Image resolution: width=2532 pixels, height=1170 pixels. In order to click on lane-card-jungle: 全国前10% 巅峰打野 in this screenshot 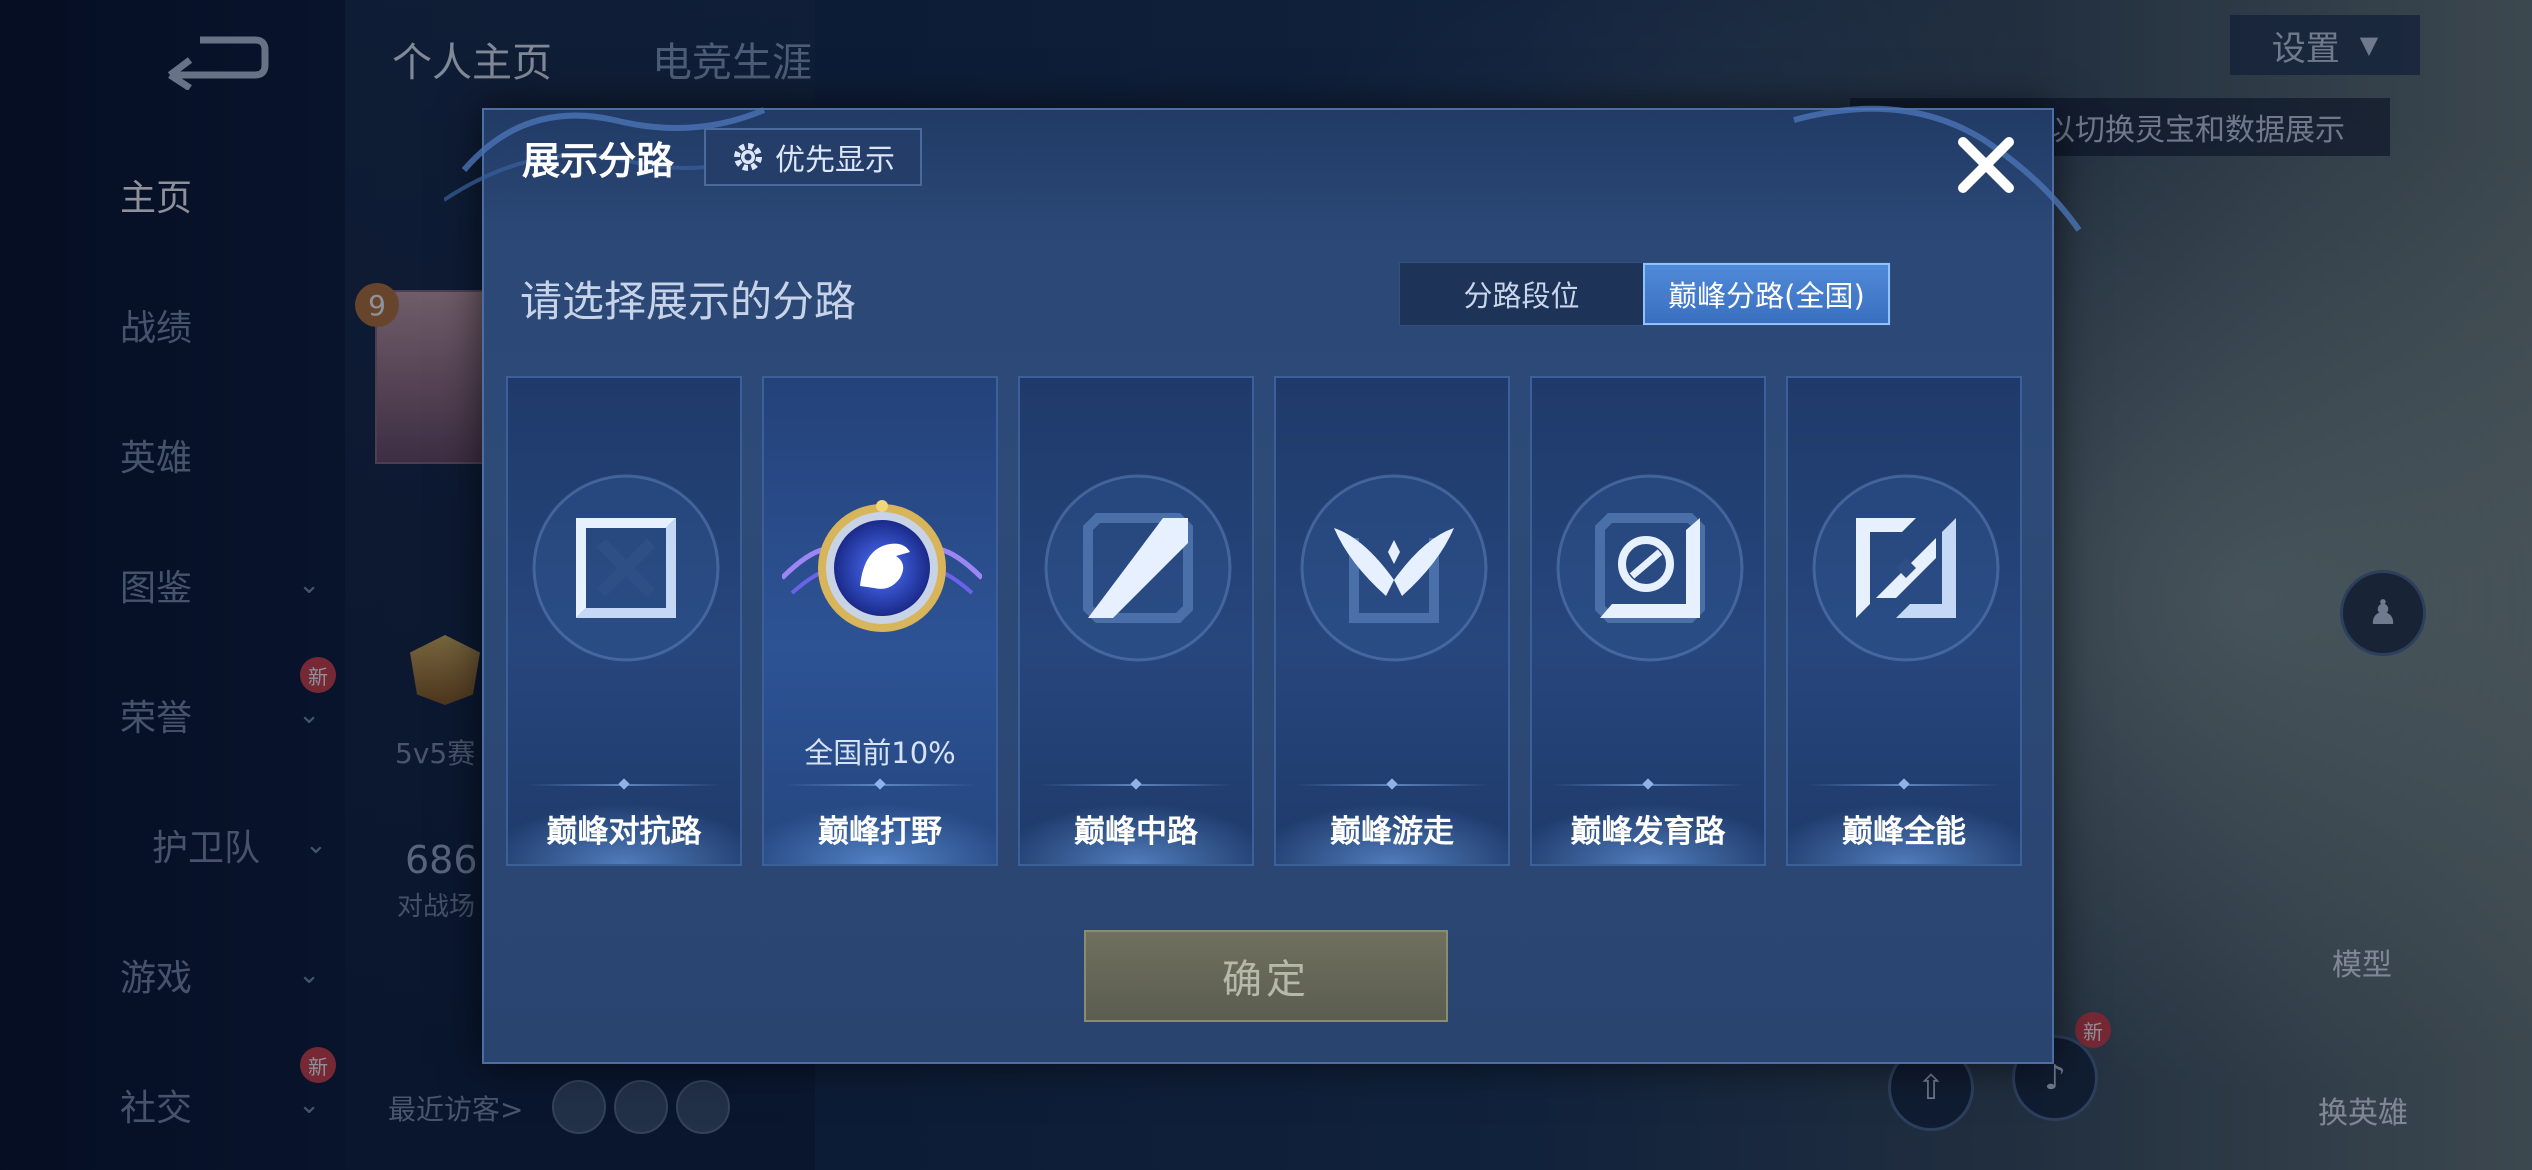, I will do `click(880, 621)`.